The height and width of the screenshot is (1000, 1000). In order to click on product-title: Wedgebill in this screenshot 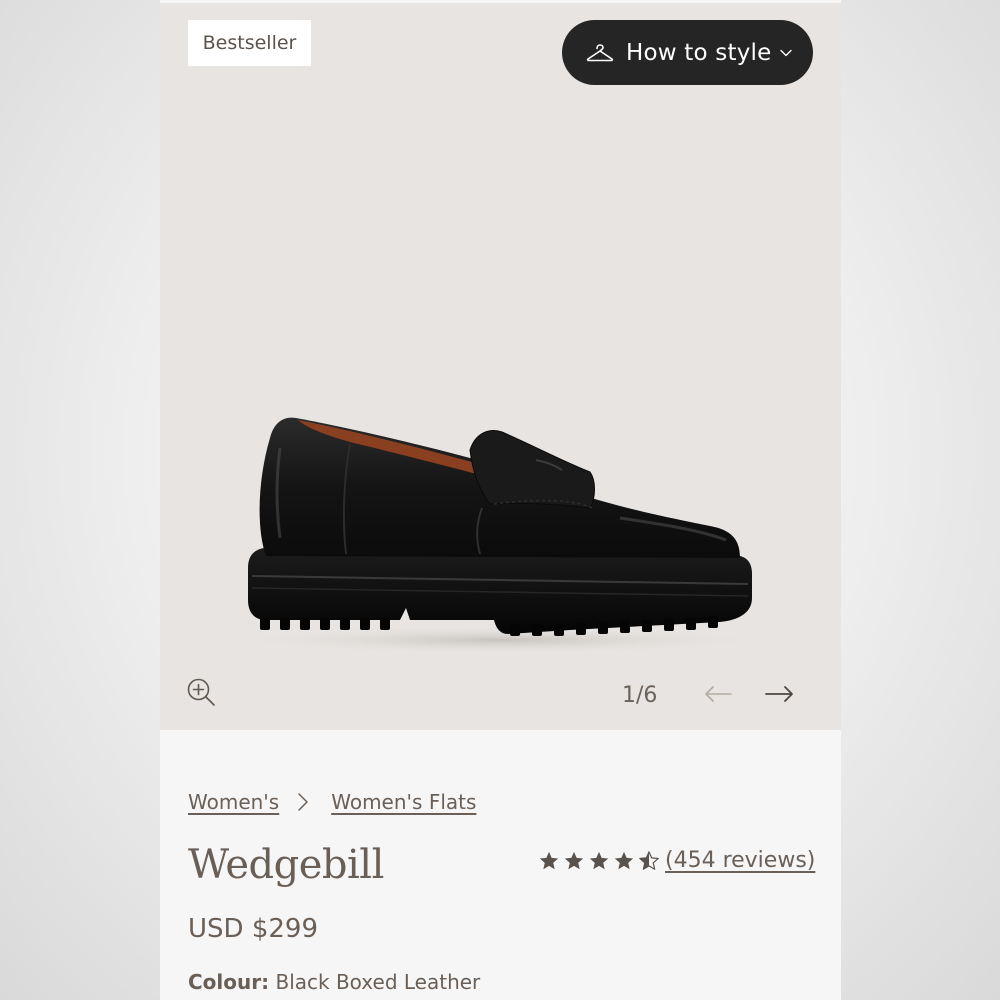, I will do `click(286, 865)`.